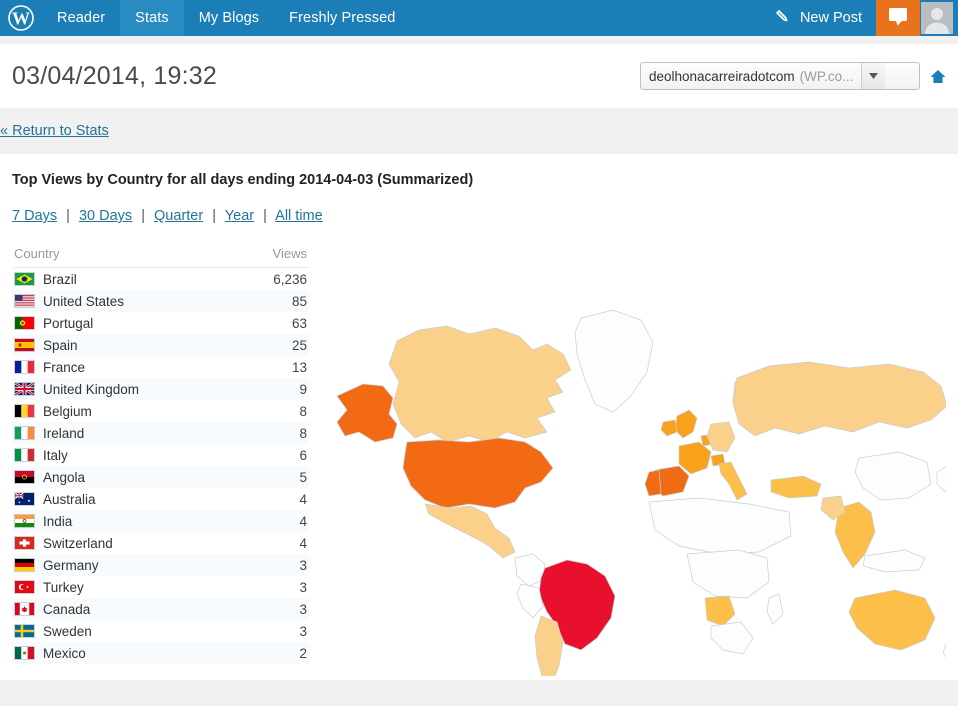 The image size is (958, 706). Describe the element at coordinates (24, 587) in the screenshot. I see `flag-icon-tr` at that location.